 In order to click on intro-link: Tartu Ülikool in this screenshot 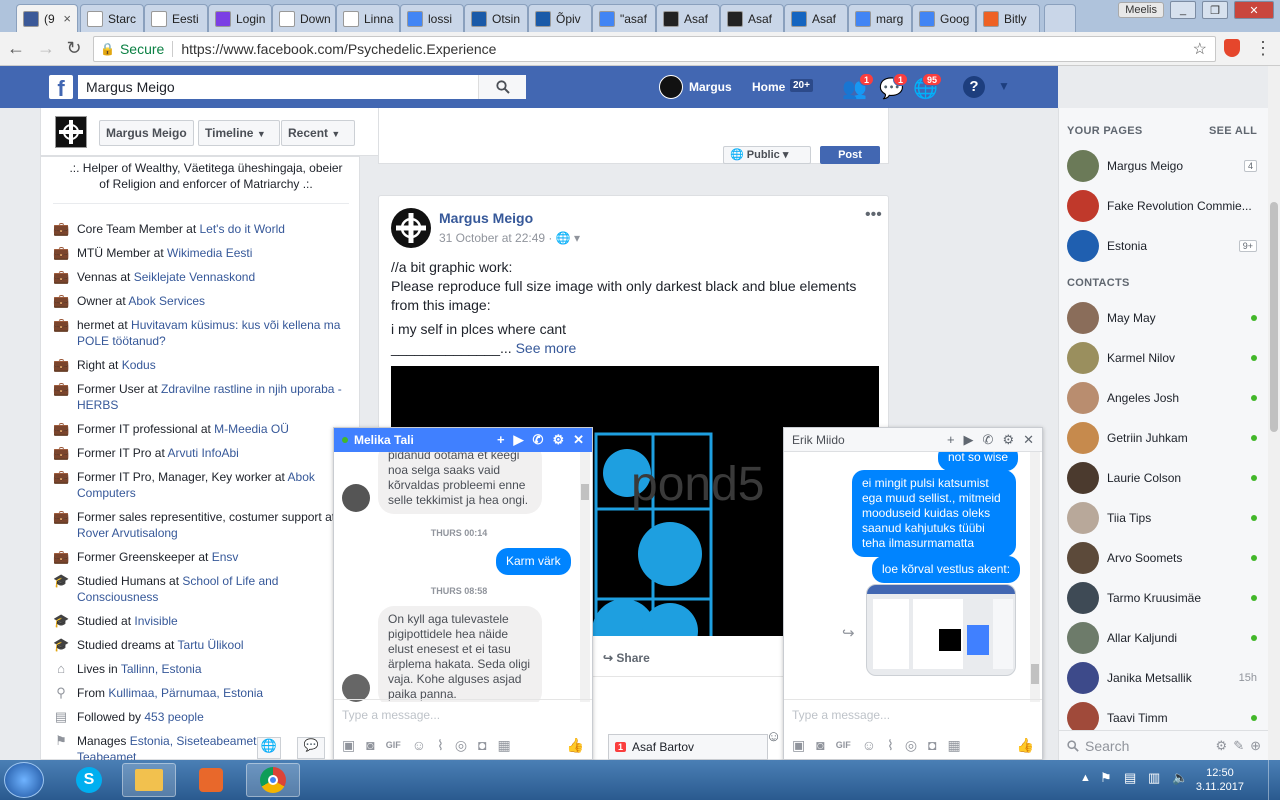, I will do `click(211, 645)`.